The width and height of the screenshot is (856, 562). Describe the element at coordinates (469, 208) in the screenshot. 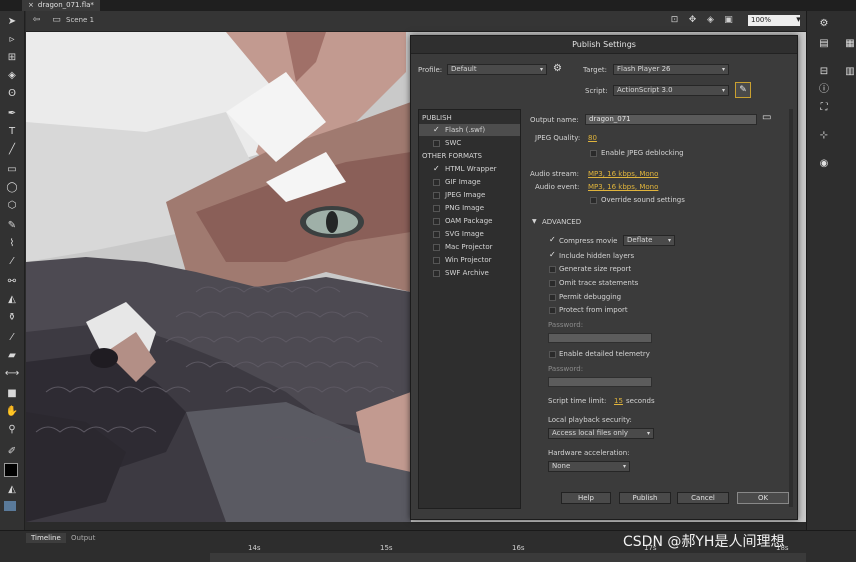

I see `list-item: PNG Image` at that location.